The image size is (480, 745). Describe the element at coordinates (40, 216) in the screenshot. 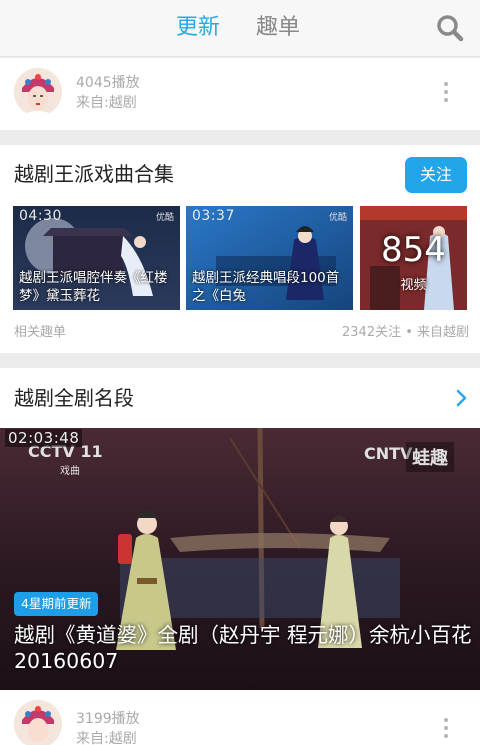

I see `video-duration: 04:30` at that location.